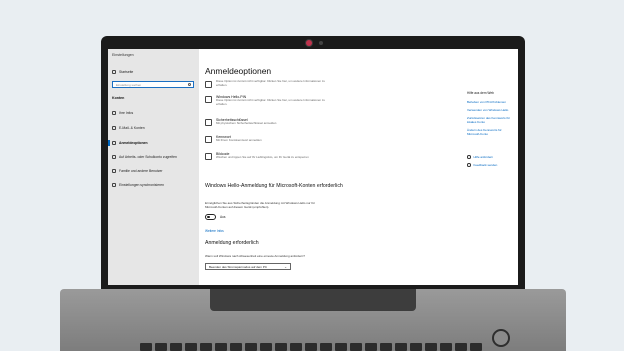  I want to click on dropdown-value: Beenden des Stromsparmodus auf dem PC, so click(238, 267).